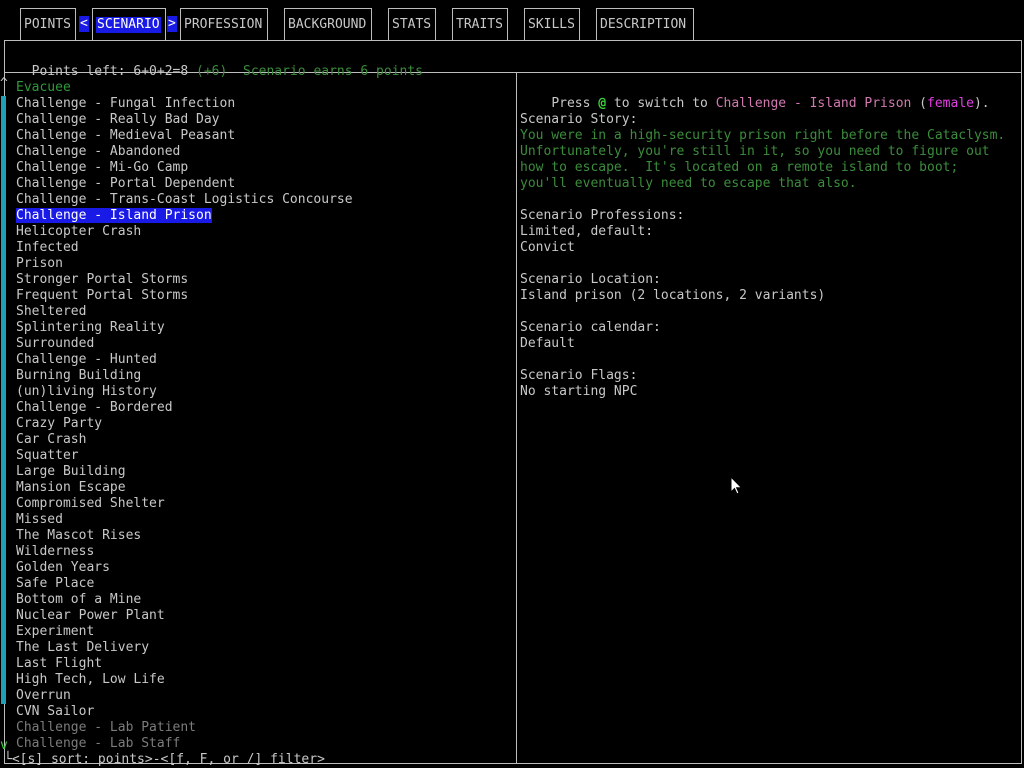 This screenshot has height=768, width=1024. I want to click on switch-key: @, so click(602, 103).